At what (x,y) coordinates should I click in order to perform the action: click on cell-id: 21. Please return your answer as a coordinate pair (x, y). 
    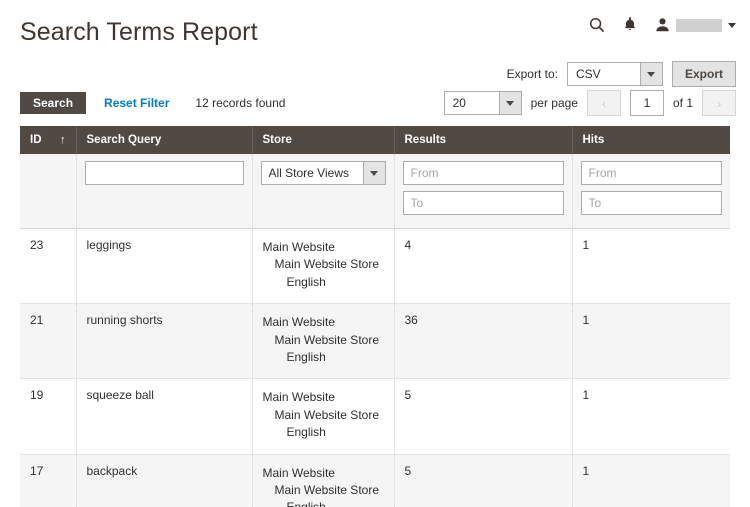
    Looking at the image, I should click on (48, 341).